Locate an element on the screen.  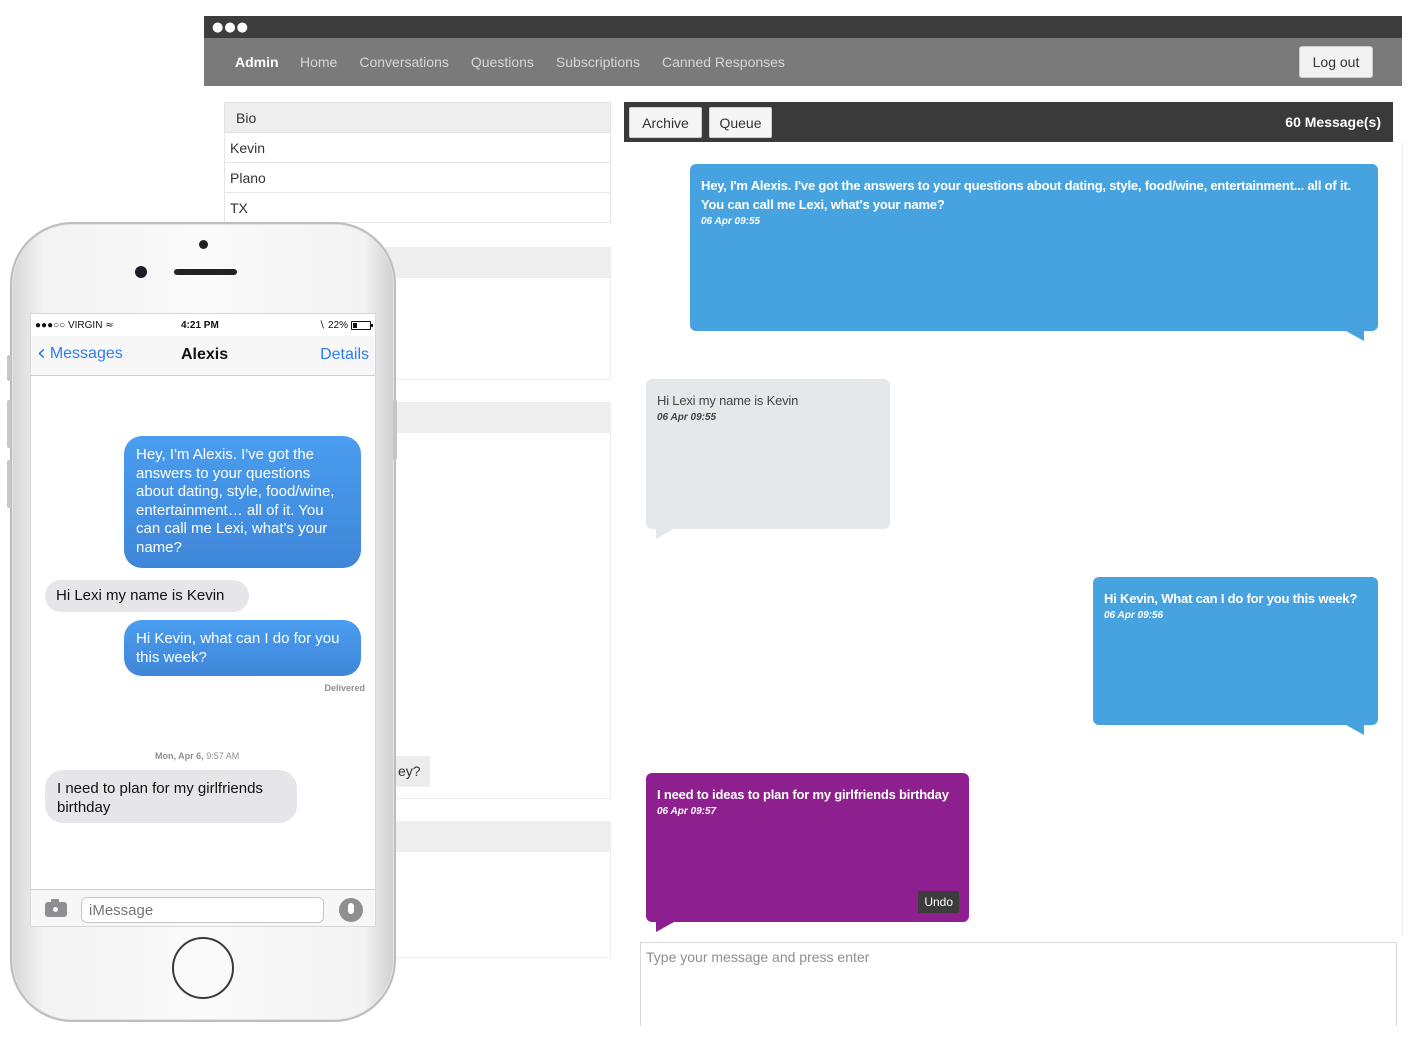
carrier-signal: ●●●○○ VIRGIN ≈ is located at coordinates (74, 325).